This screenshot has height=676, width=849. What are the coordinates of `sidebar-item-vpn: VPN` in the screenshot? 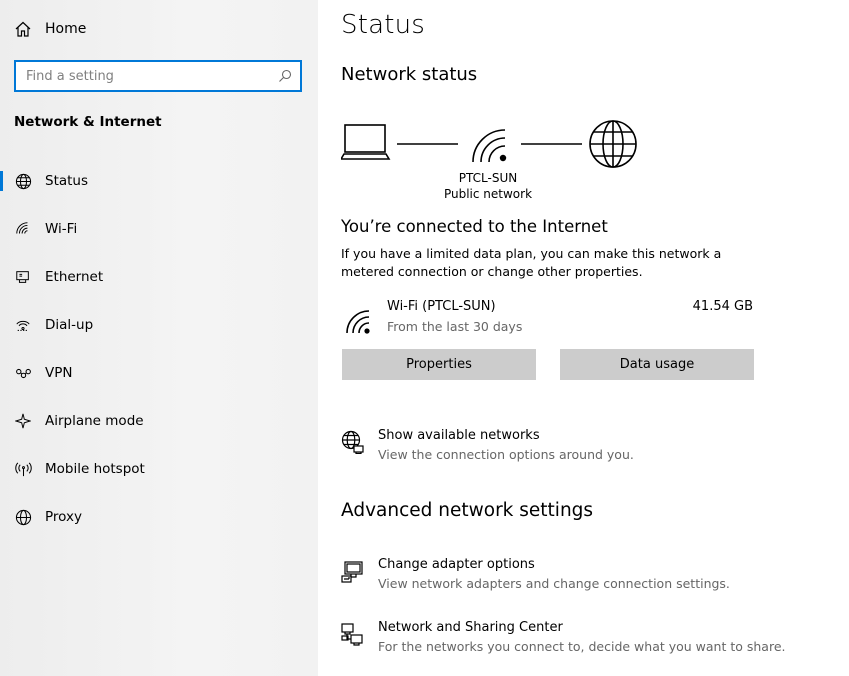 It's located at (159, 373).